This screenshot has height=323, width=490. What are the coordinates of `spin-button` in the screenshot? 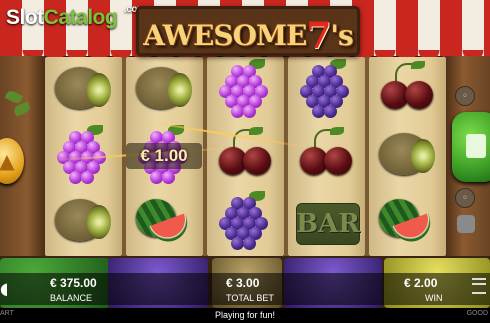 It's located at (471, 147).